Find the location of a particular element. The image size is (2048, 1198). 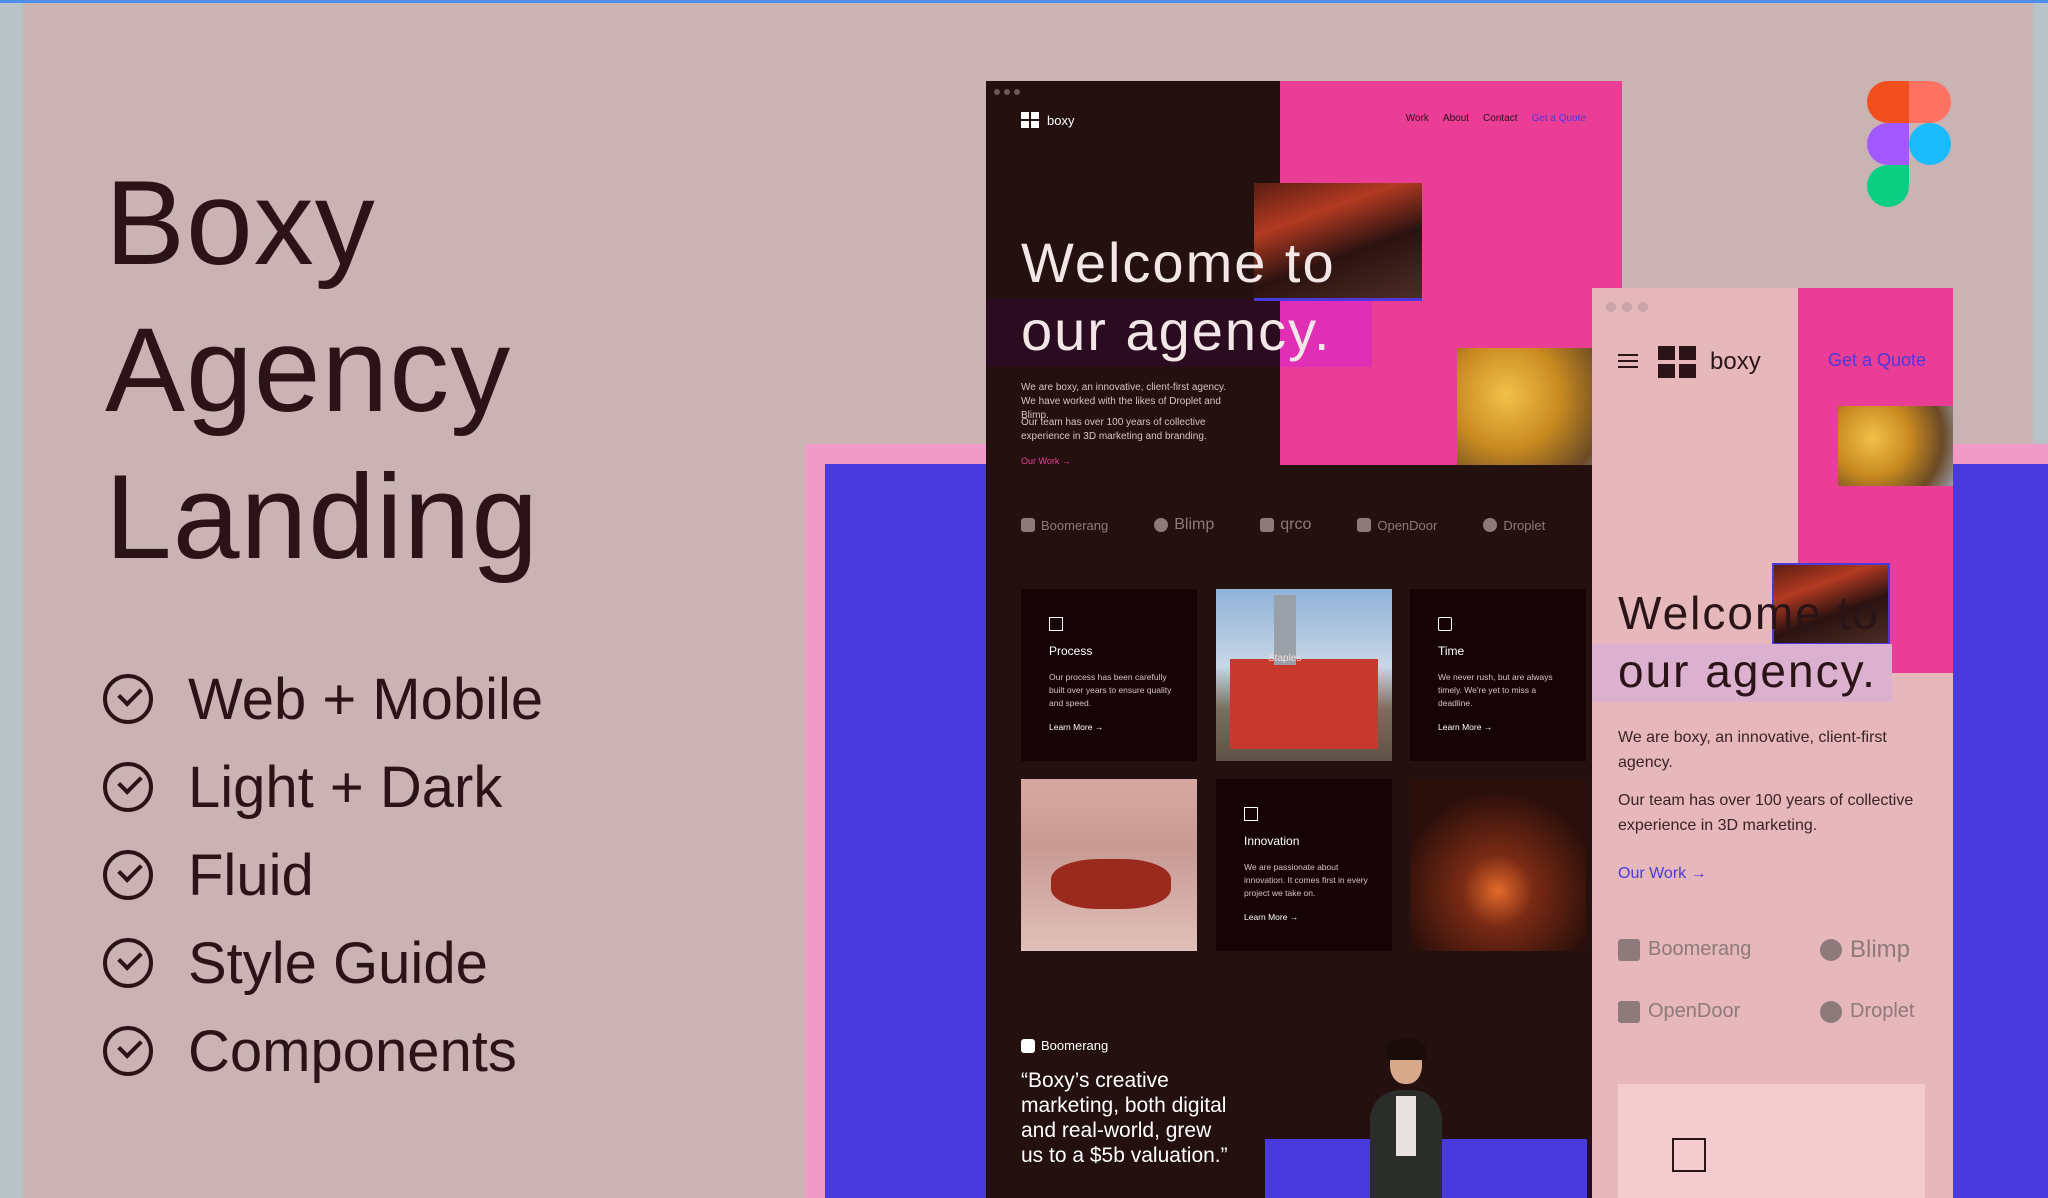

octopus-render-image is located at coordinates (1109, 865).